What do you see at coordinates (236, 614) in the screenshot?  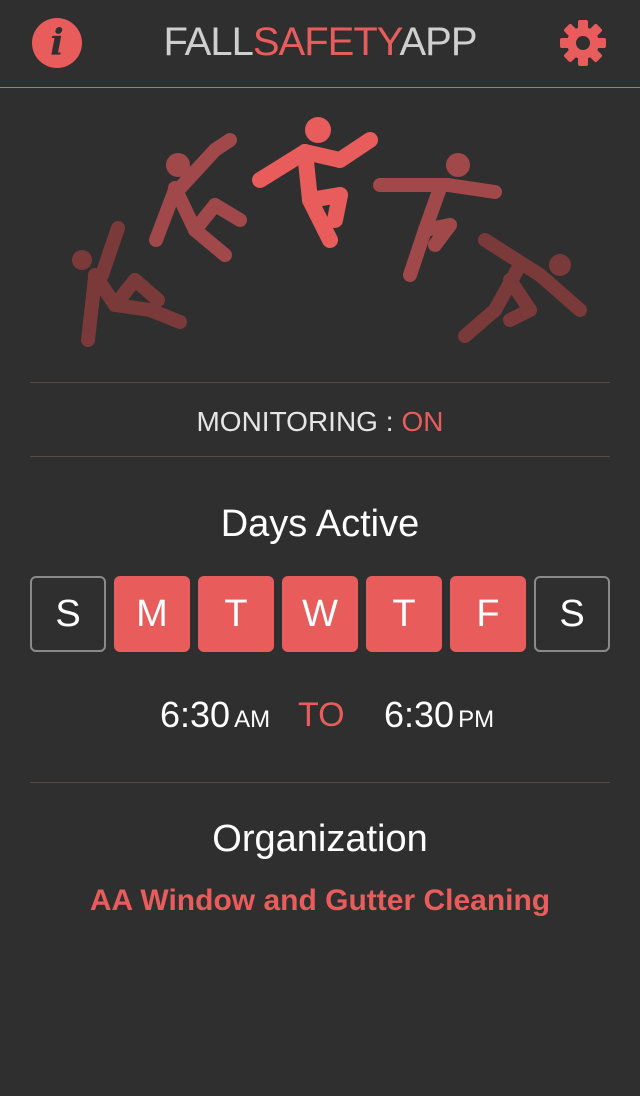 I see `day-toggle-tuesday: T` at bounding box center [236, 614].